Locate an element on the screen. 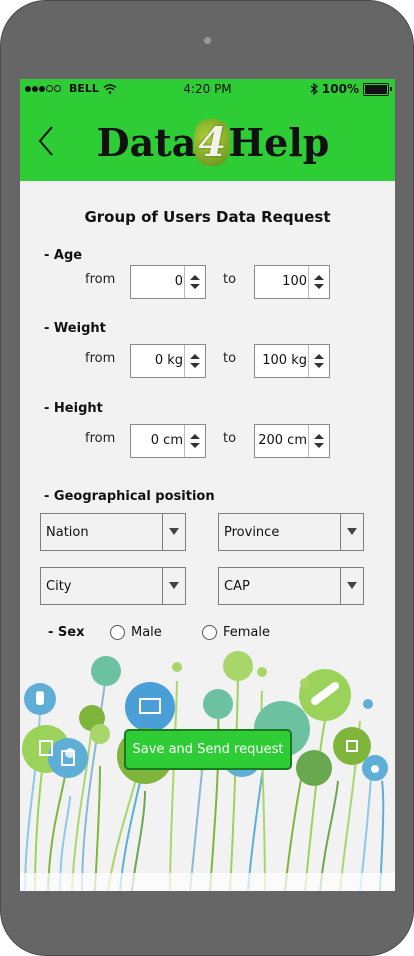 The image size is (414, 956). age-from-value: 0 is located at coordinates (178, 281).